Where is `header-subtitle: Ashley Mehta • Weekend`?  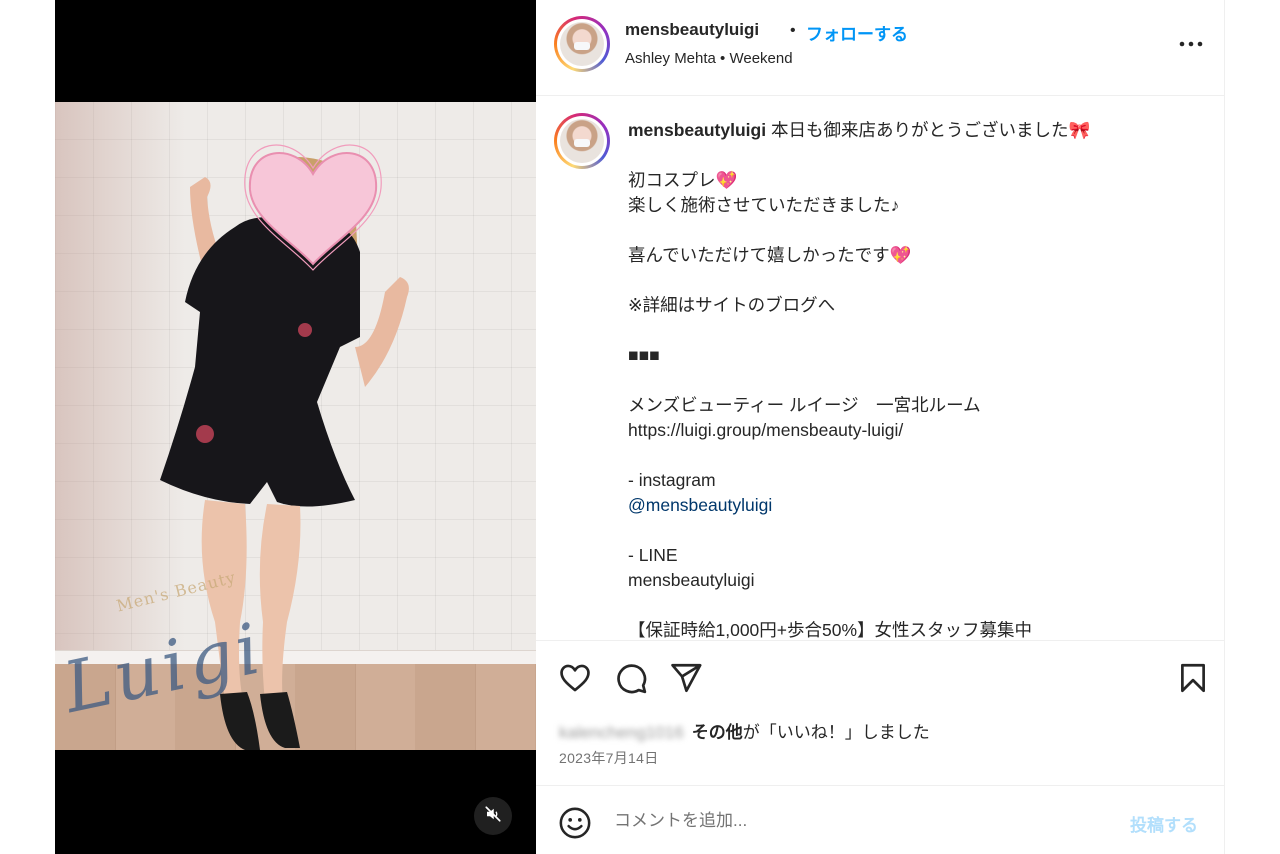
header-subtitle: Ashley Mehta • Weekend is located at coordinates (709, 58).